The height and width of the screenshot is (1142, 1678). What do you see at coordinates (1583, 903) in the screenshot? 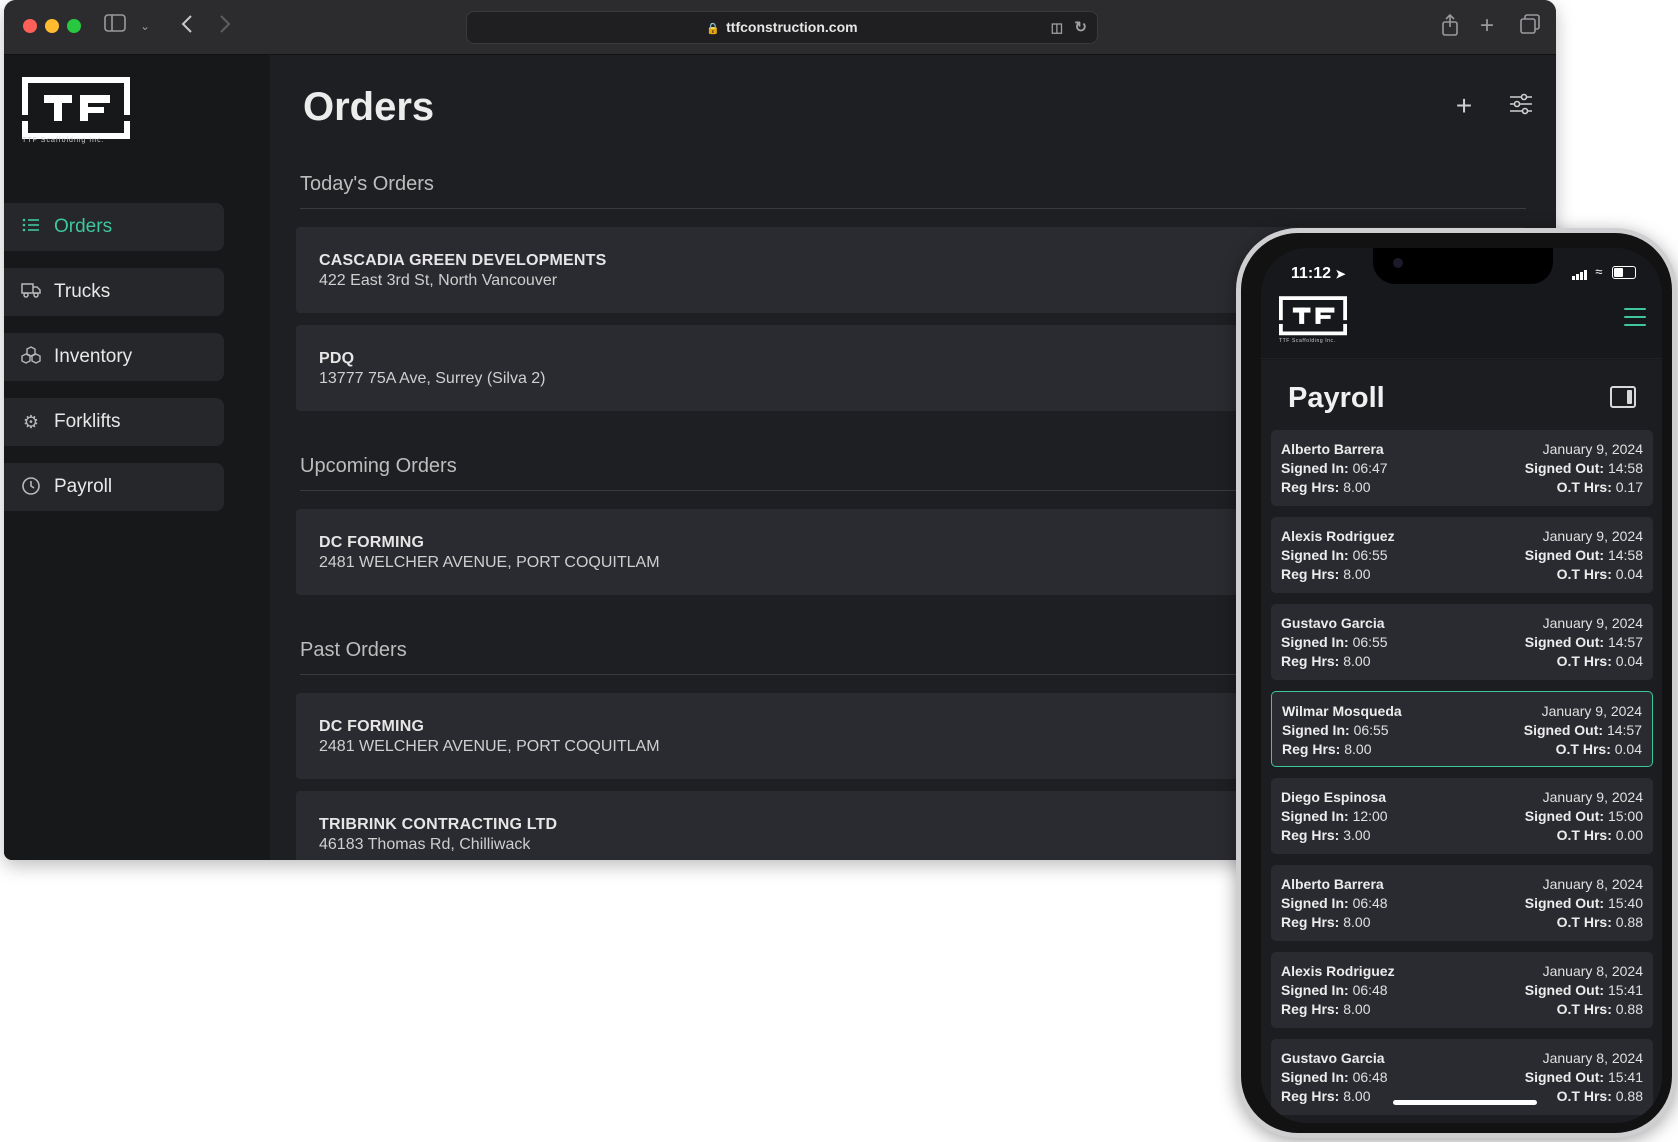
I see `signed-out: Signed Out: 15:40` at bounding box center [1583, 903].